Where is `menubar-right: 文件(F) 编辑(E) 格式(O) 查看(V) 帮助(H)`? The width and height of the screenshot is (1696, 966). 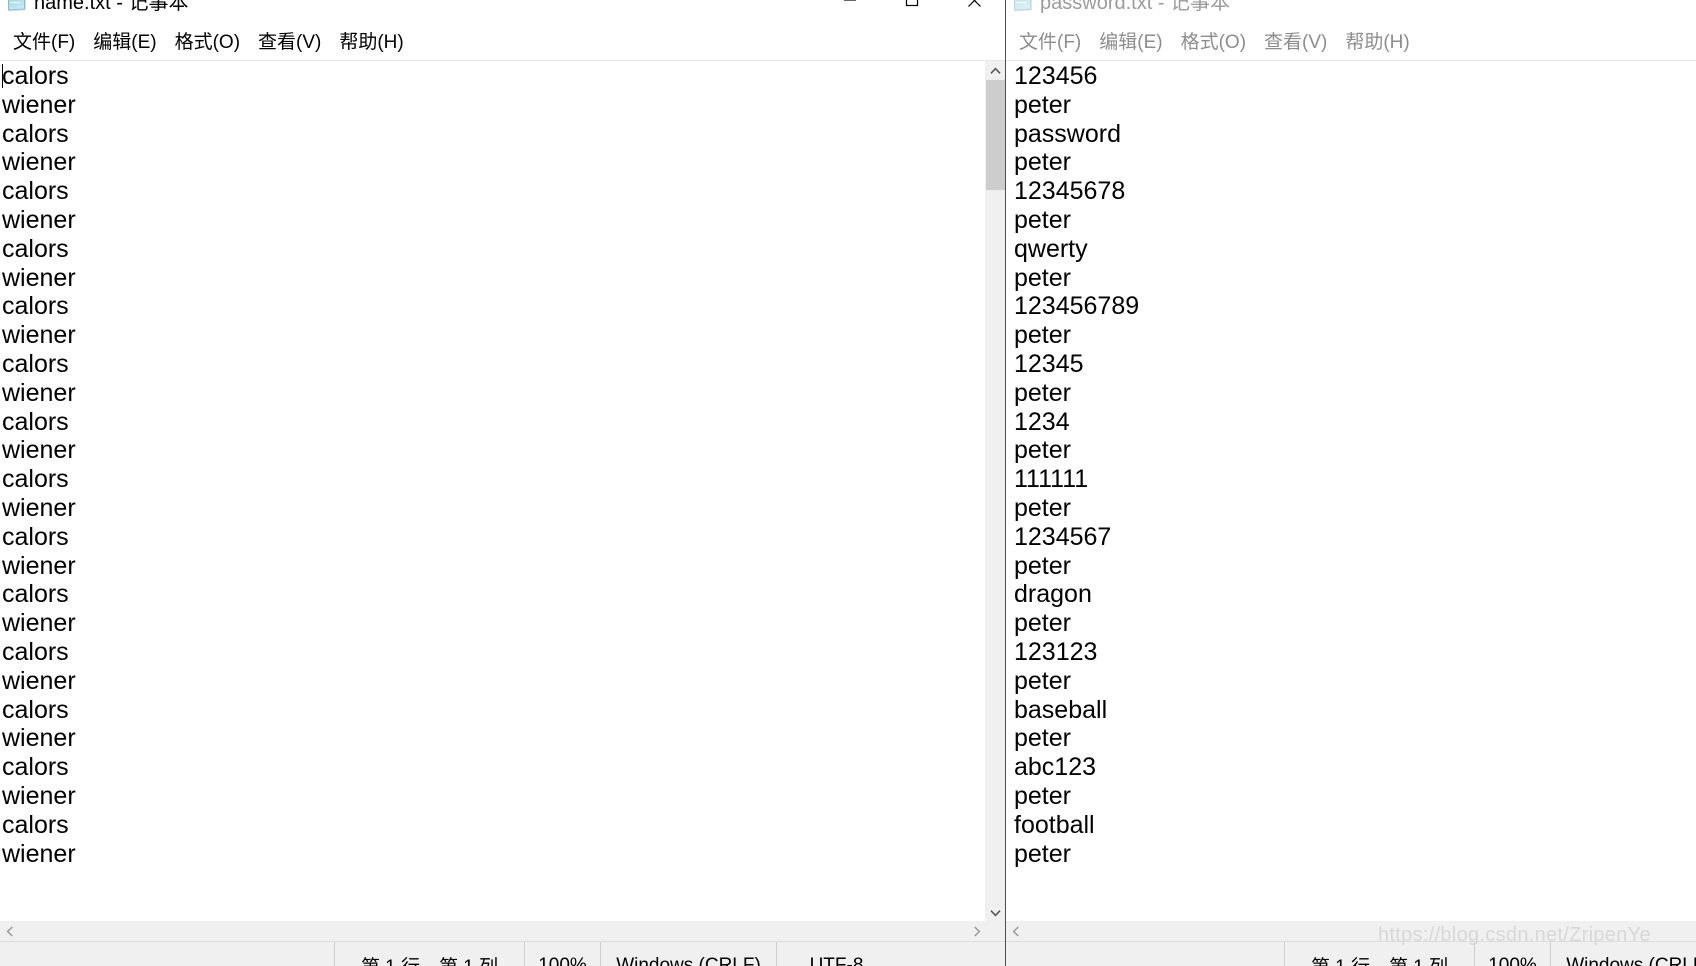 menubar-right: 文件(F) 编辑(E) 格式(O) 查看(V) 帮助(H) is located at coordinates (1351, 42).